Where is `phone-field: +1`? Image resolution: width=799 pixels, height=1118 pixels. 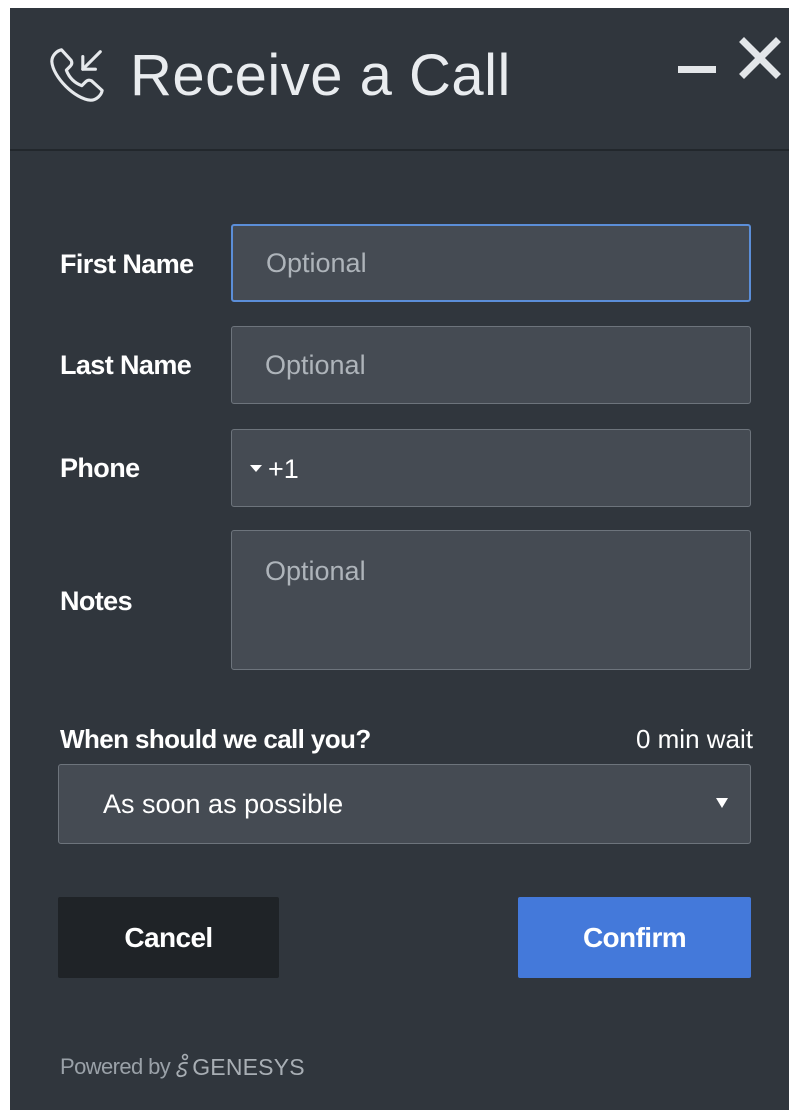 phone-field: +1 is located at coordinates (491, 468).